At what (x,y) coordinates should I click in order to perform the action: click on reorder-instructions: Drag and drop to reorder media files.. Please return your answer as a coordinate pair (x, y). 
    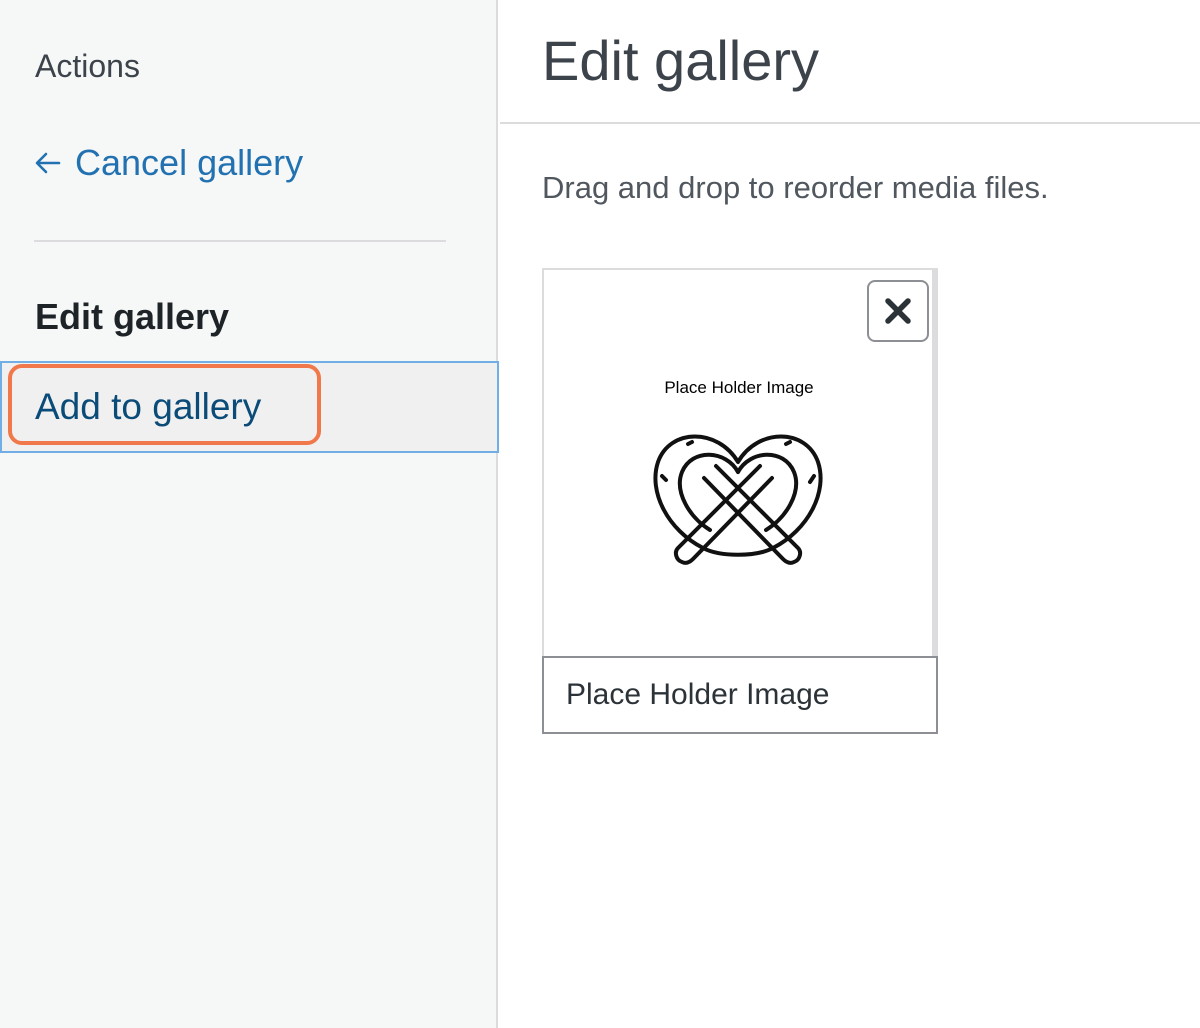
    Looking at the image, I should click on (795, 187).